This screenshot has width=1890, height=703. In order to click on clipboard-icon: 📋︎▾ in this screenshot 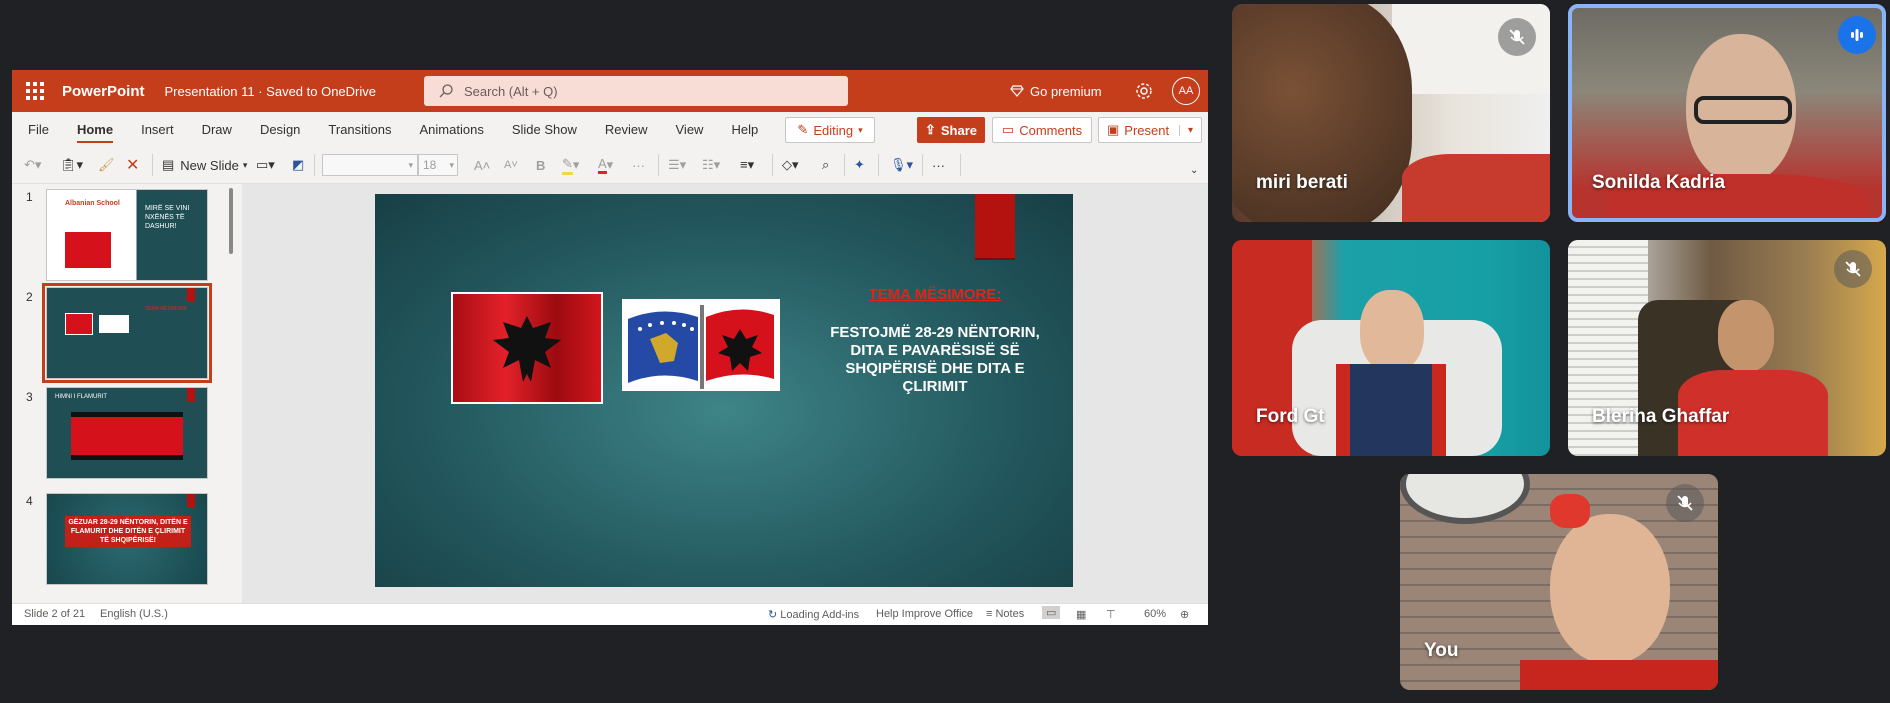, I will do `click(71, 165)`.